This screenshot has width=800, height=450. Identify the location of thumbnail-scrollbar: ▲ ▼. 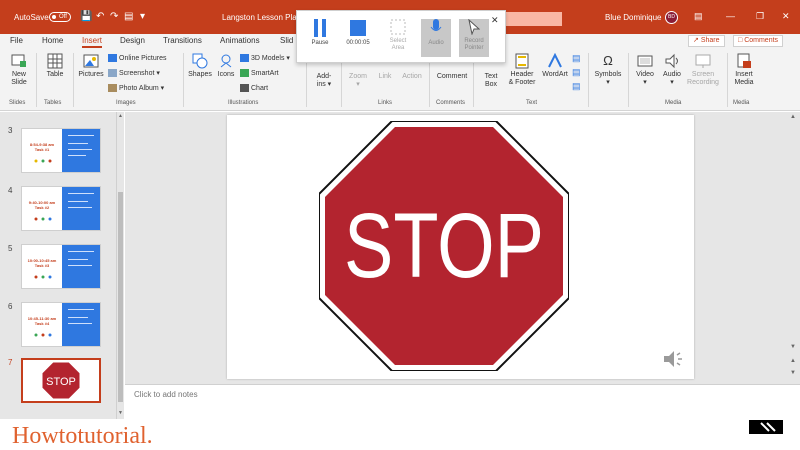
(120, 265).